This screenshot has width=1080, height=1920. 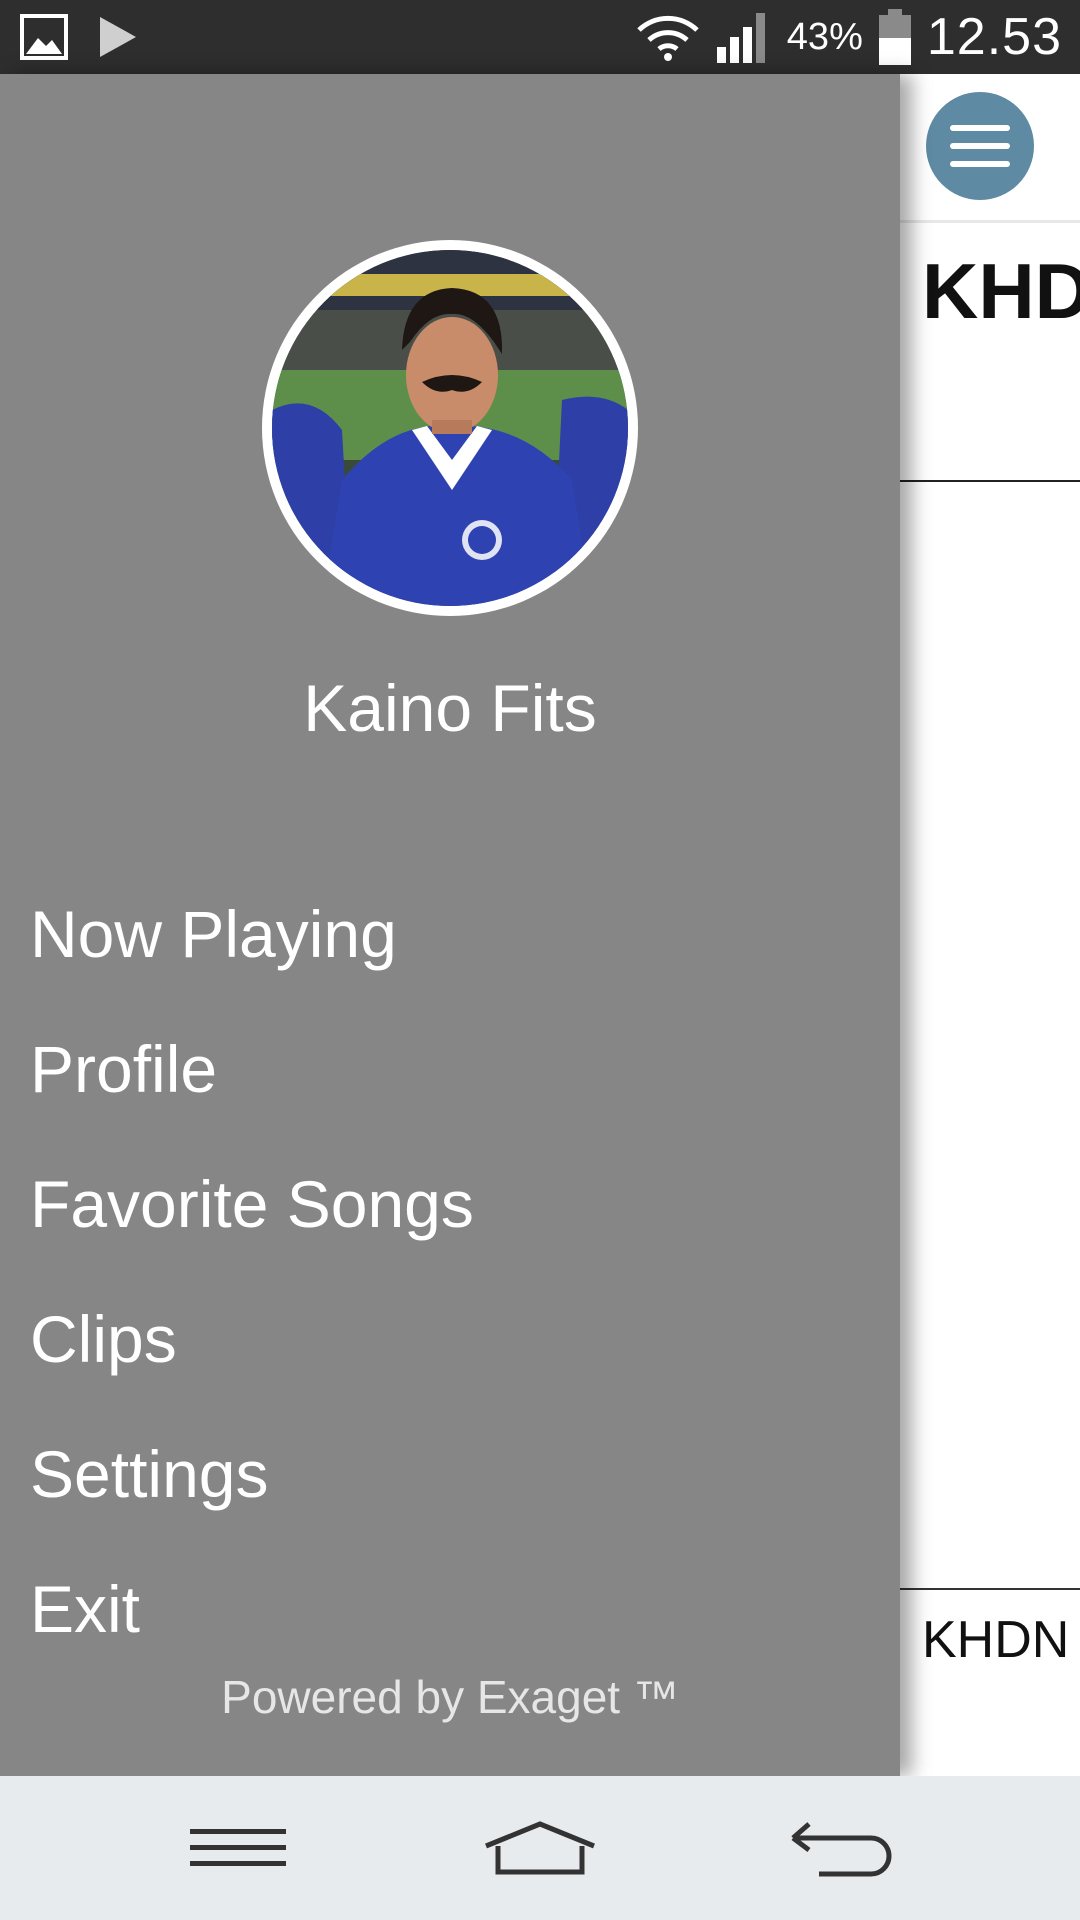 I want to click on status-bar: 43% 12.53, so click(x=540, y=37).